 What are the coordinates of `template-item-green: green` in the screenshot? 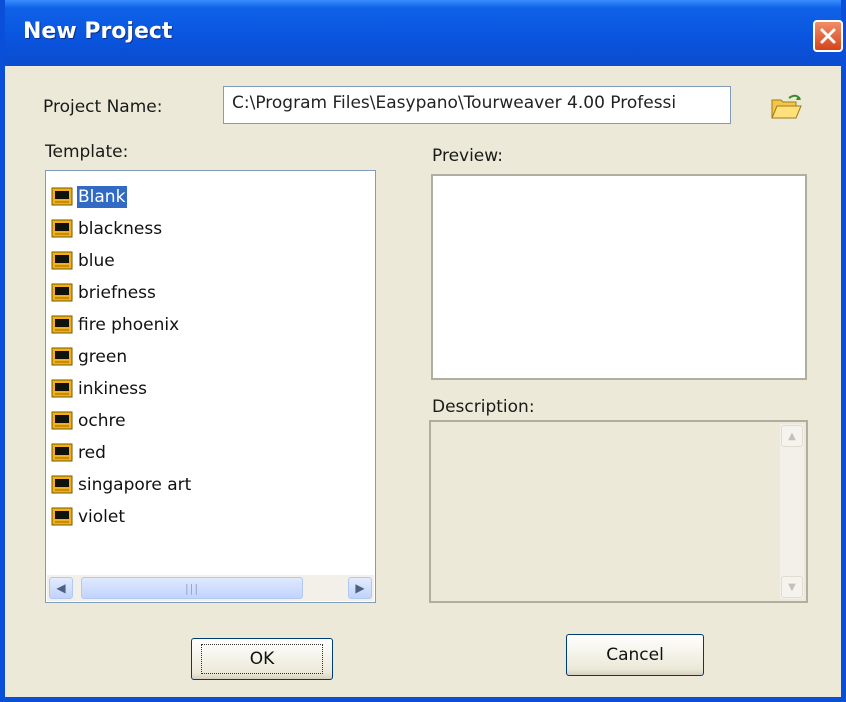 It's located at (90, 357).